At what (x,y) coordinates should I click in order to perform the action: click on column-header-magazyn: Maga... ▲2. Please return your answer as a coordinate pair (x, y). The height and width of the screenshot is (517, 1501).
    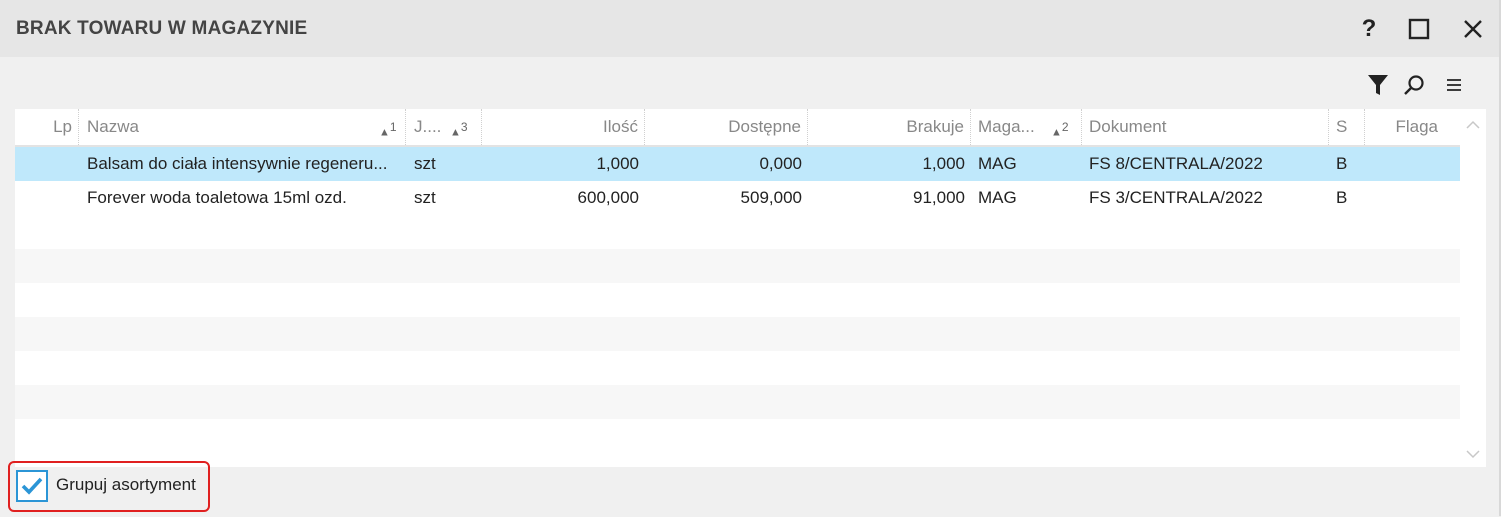
    Looking at the image, I should click on (1026, 127).